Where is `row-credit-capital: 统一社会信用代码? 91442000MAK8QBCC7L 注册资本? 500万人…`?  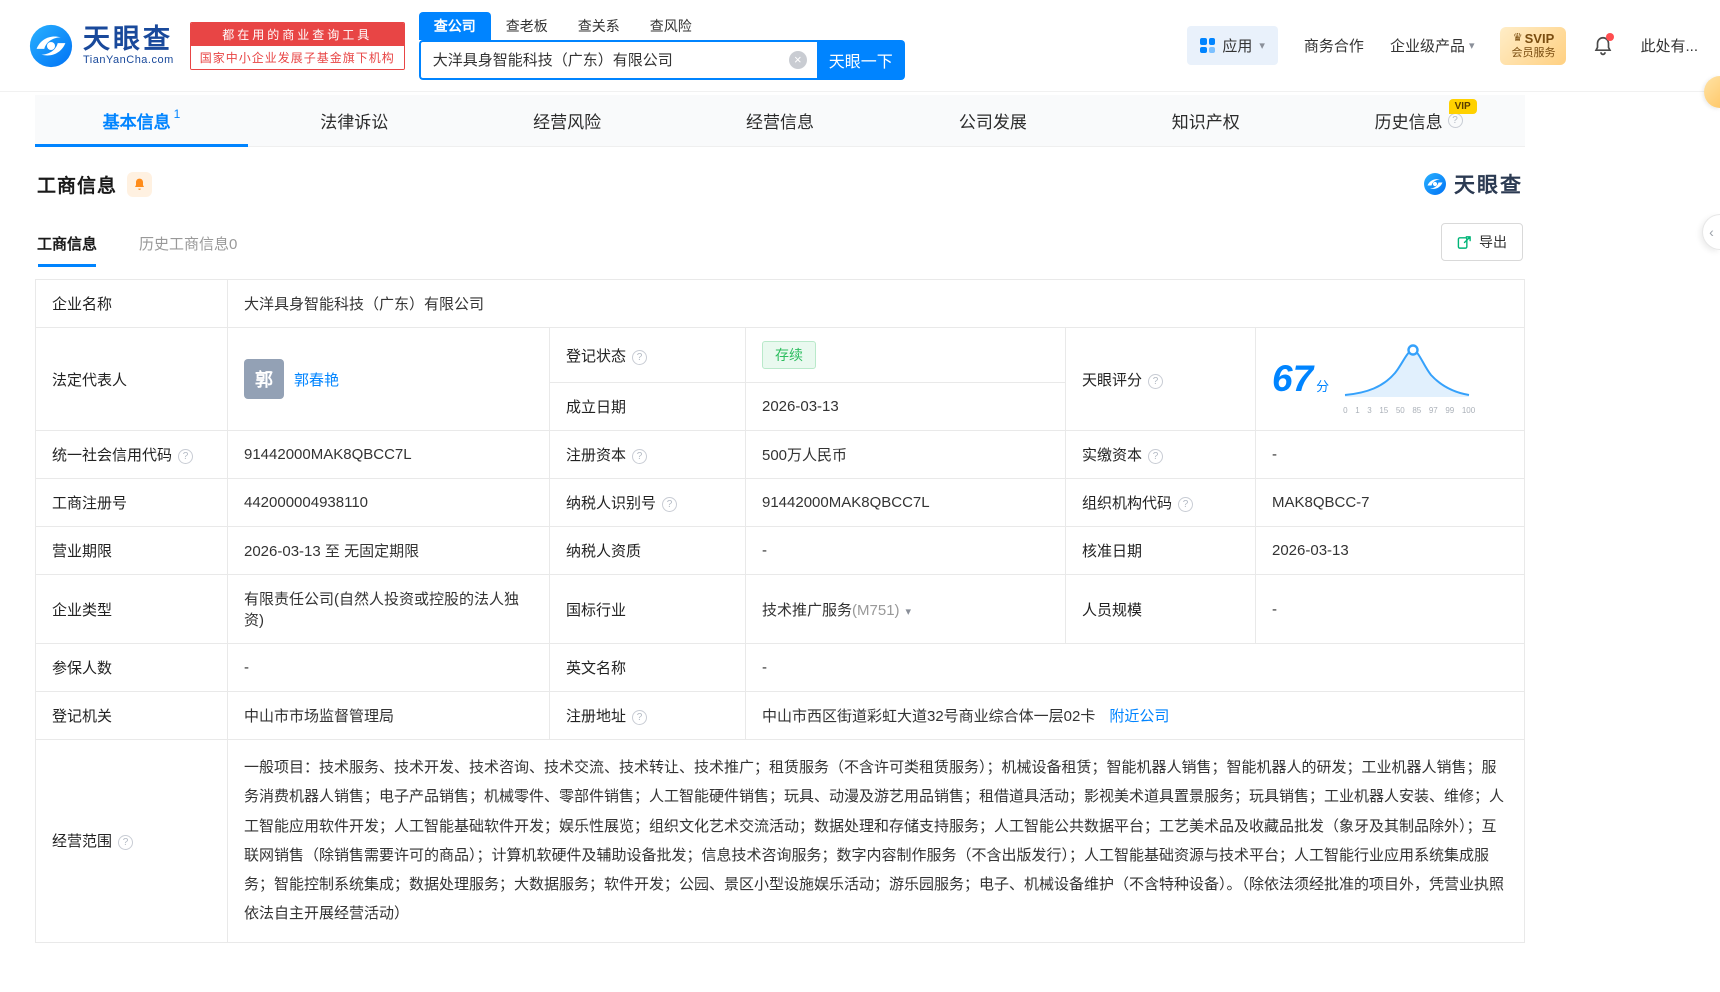
row-credit-capital: 统一社会信用代码? 91442000MAK8QBCC7L 注册资本? 500万人… is located at coordinates (780, 454).